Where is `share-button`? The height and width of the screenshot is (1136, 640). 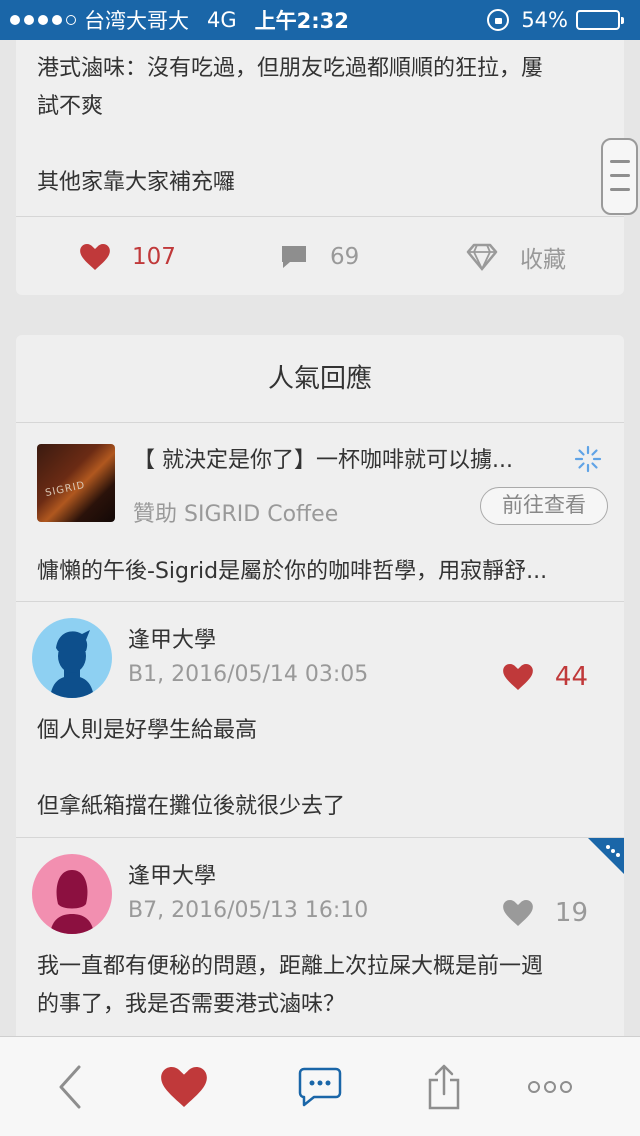 share-button is located at coordinates (444, 1086).